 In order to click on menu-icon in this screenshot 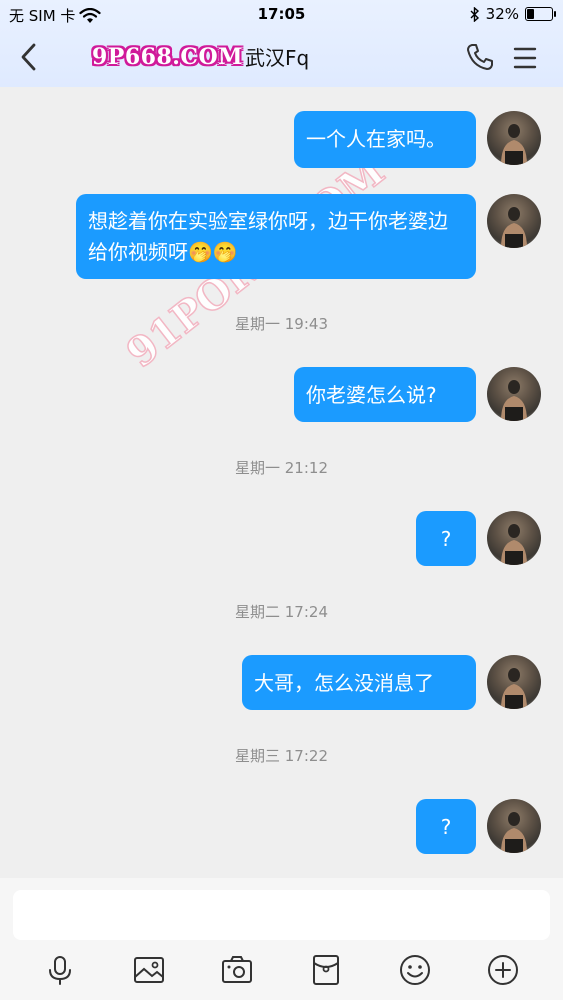, I will do `click(525, 58)`.